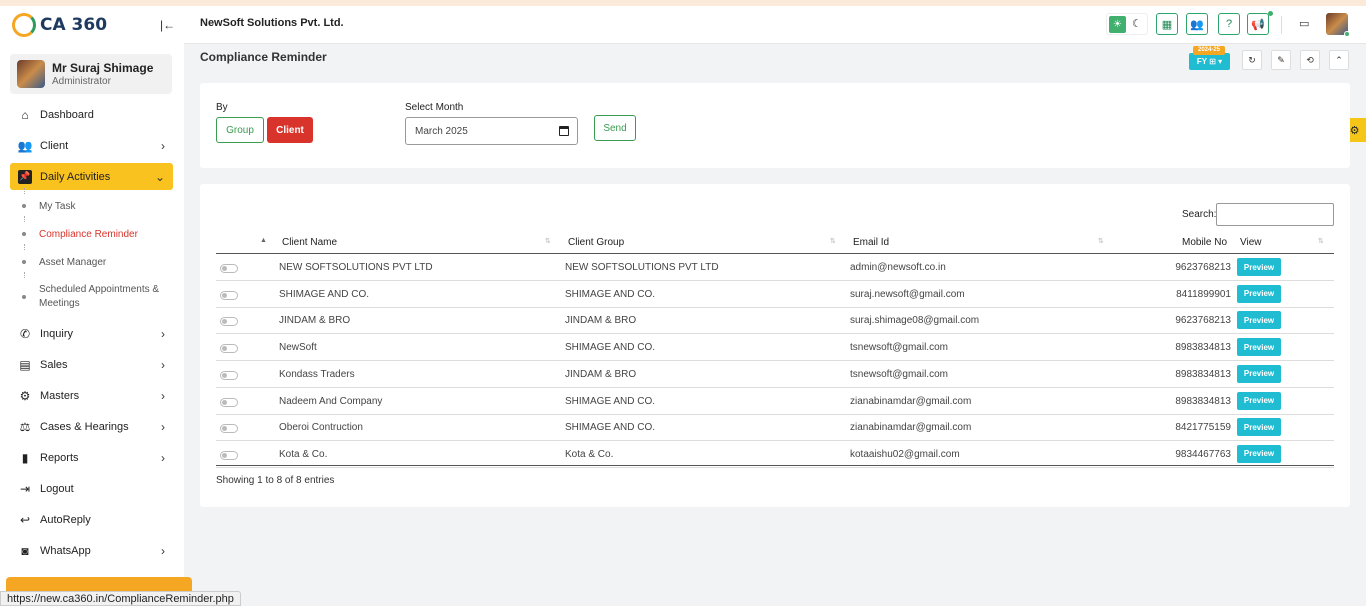  What do you see at coordinates (91, 364) in the screenshot?
I see `sidebar-item-sales: ▤ Sales ›` at bounding box center [91, 364].